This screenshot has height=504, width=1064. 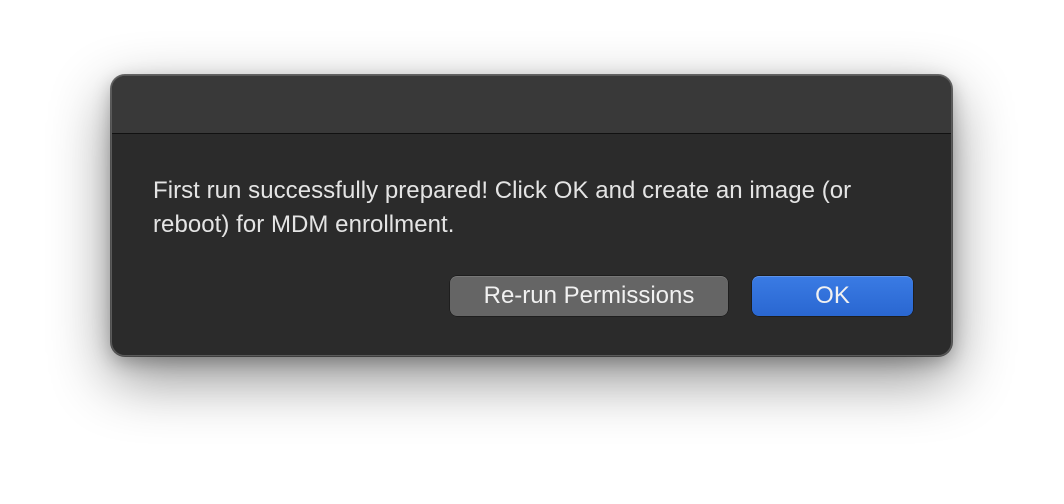 What do you see at coordinates (589, 296) in the screenshot?
I see `rerun-permissions-button: Re-run Permissions` at bounding box center [589, 296].